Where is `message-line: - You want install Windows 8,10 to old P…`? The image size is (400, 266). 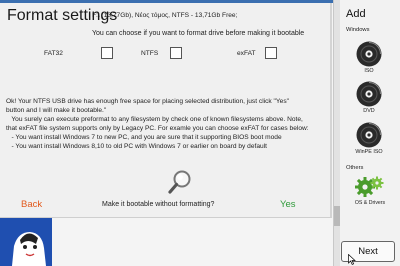 message-line: - You want install Windows 8,10 to old P… is located at coordinates (136, 146).